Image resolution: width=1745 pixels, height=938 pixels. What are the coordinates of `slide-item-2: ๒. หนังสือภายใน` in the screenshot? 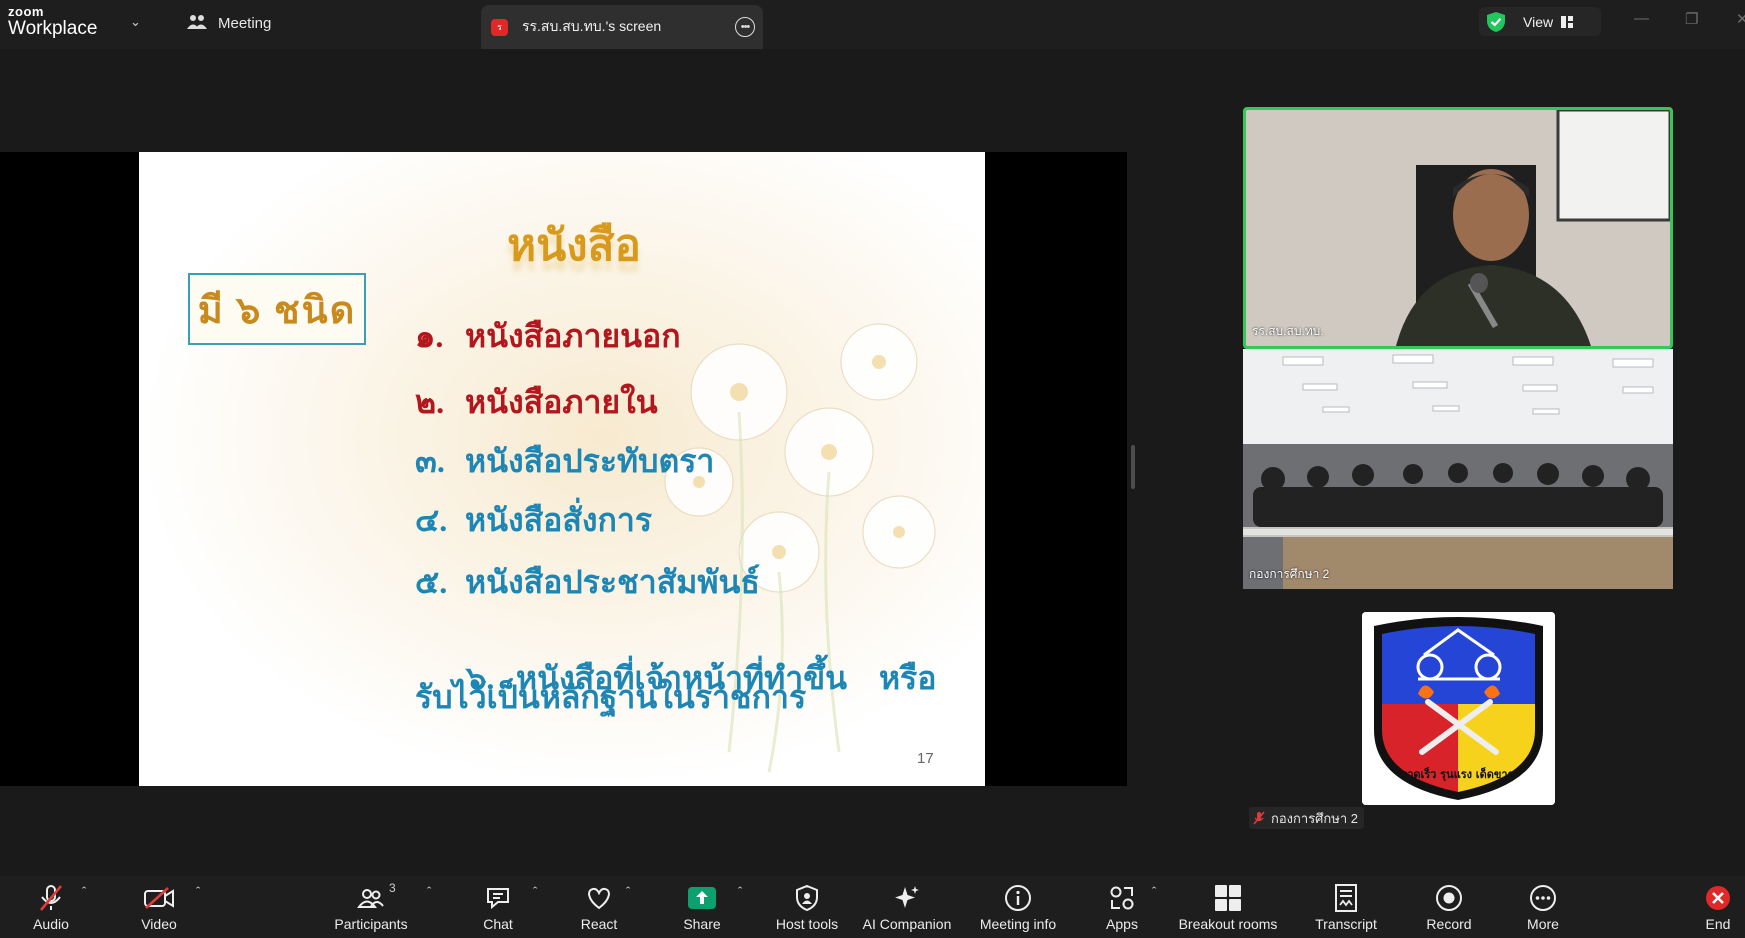 It's located at (536, 402).